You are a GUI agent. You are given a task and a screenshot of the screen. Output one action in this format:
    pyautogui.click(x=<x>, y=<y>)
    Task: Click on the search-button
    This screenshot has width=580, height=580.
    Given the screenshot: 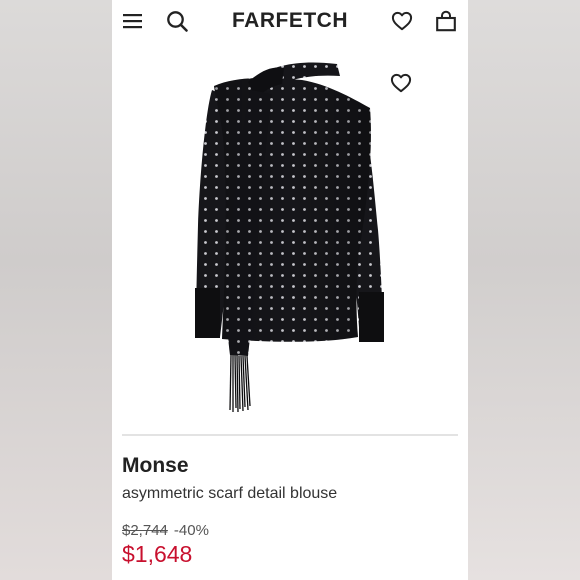 What is the action you would take?
    pyautogui.click(x=177, y=21)
    